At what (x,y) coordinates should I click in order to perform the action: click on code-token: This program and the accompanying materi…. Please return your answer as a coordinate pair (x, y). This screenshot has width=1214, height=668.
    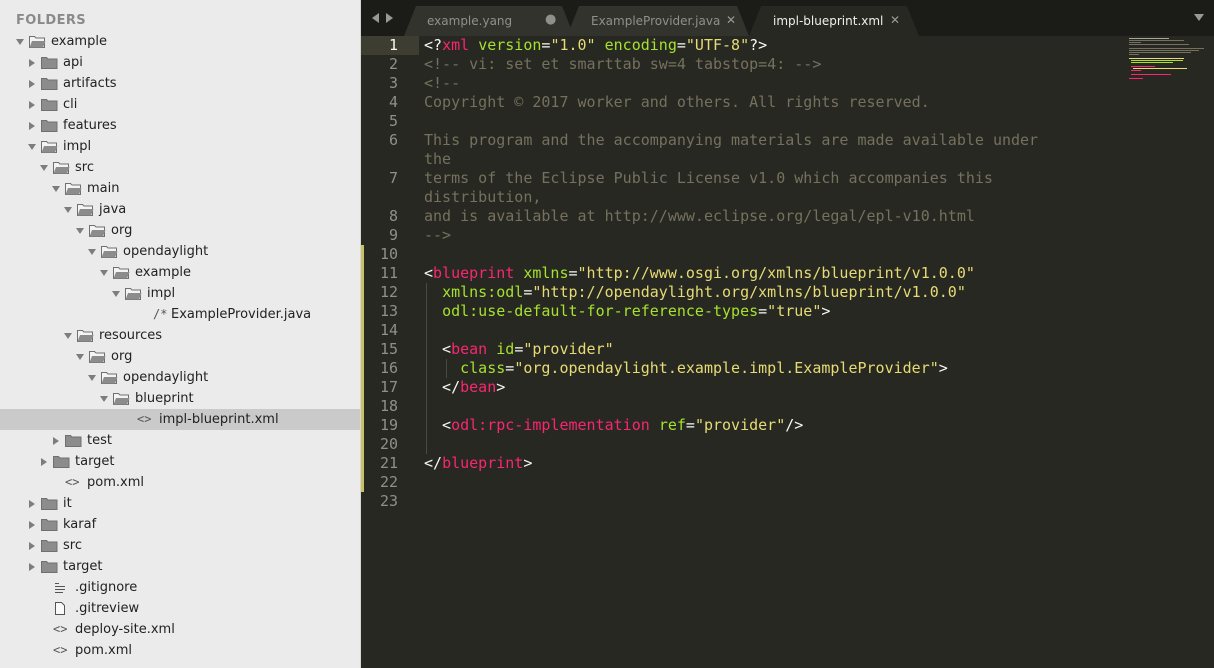
    Looking at the image, I should click on (731, 140).